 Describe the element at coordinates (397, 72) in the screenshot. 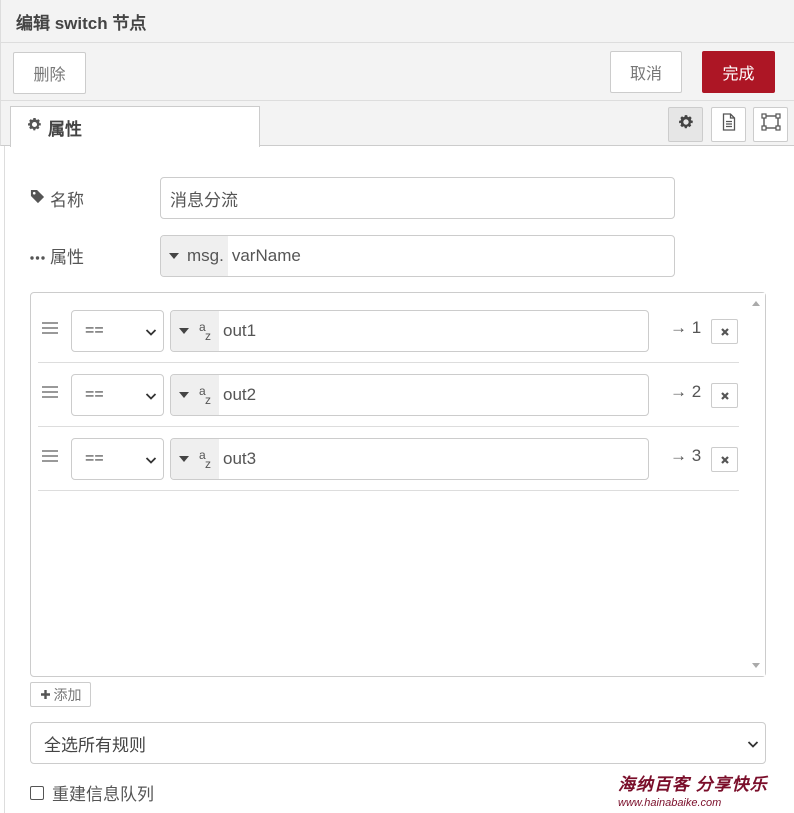

I see `dialog-toolbar: 删除 取消 完成` at that location.